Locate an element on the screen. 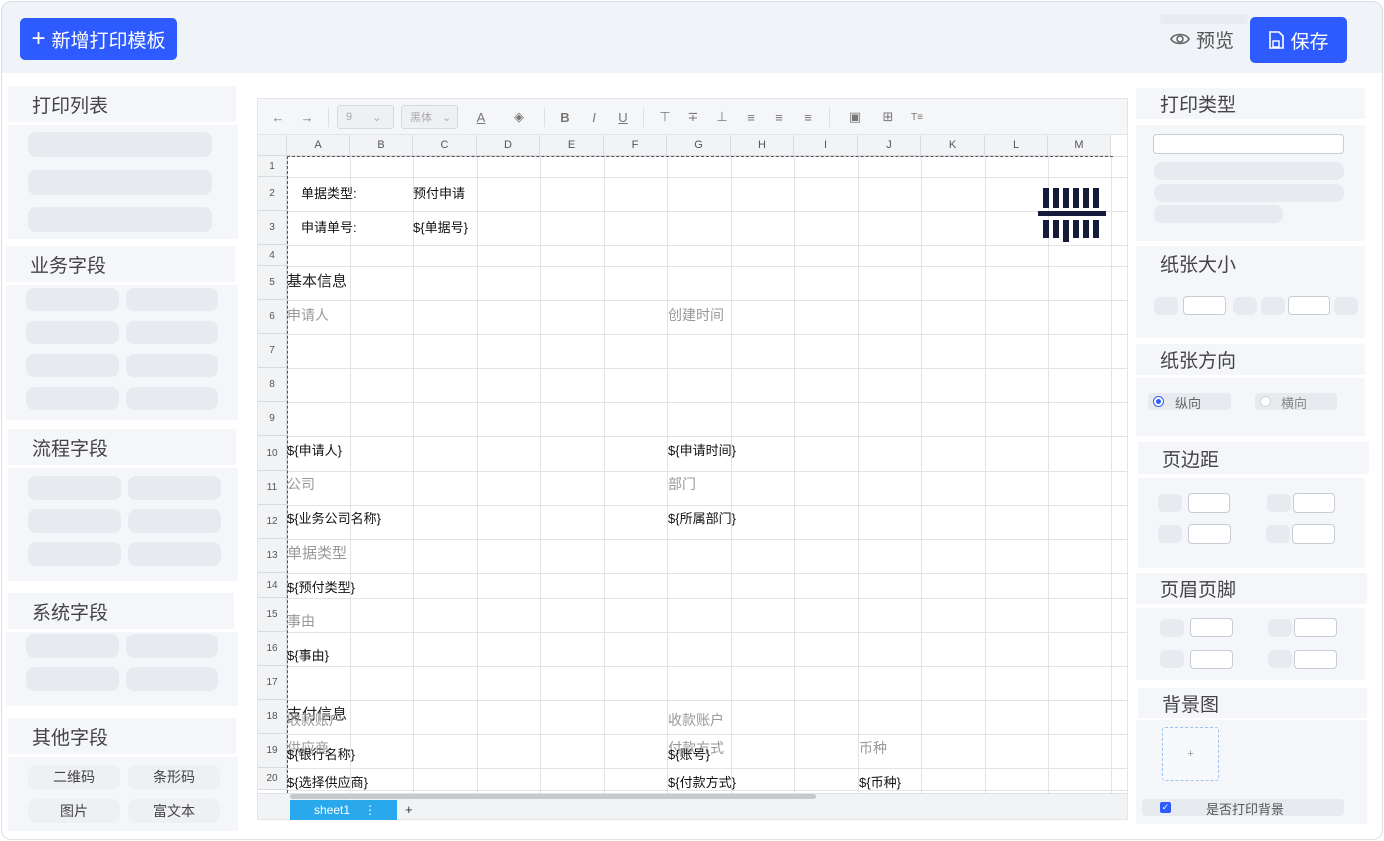  align-right-icon: ≡ is located at coordinates (808, 117).